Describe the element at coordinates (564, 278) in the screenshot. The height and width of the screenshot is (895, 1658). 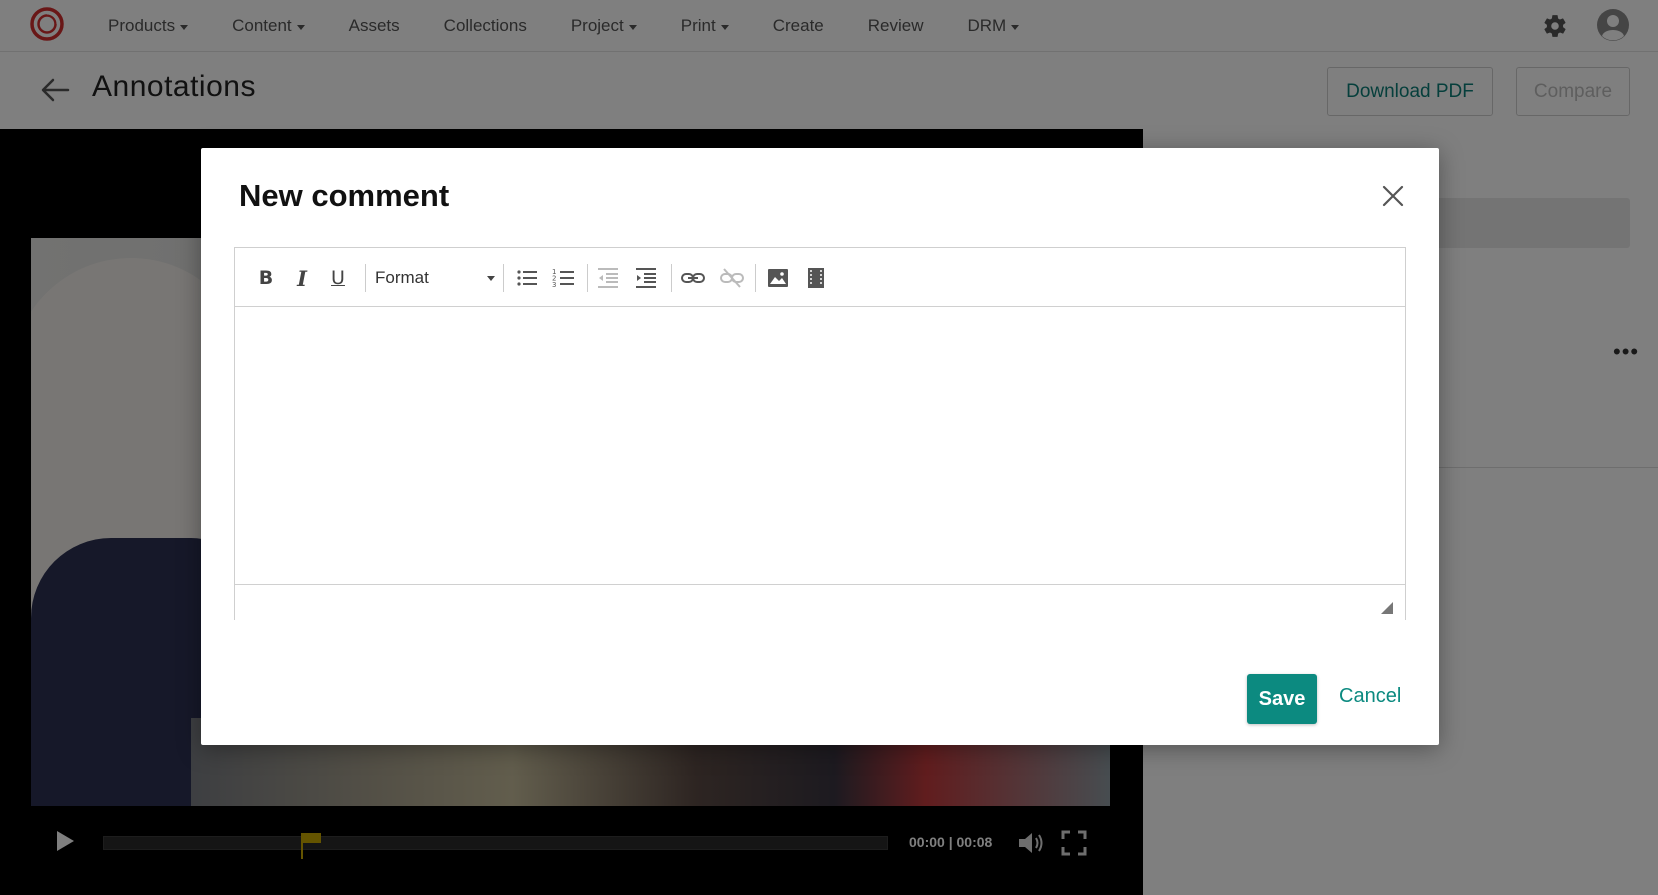
I see `numbered-list-icon: 1 2 3` at that location.